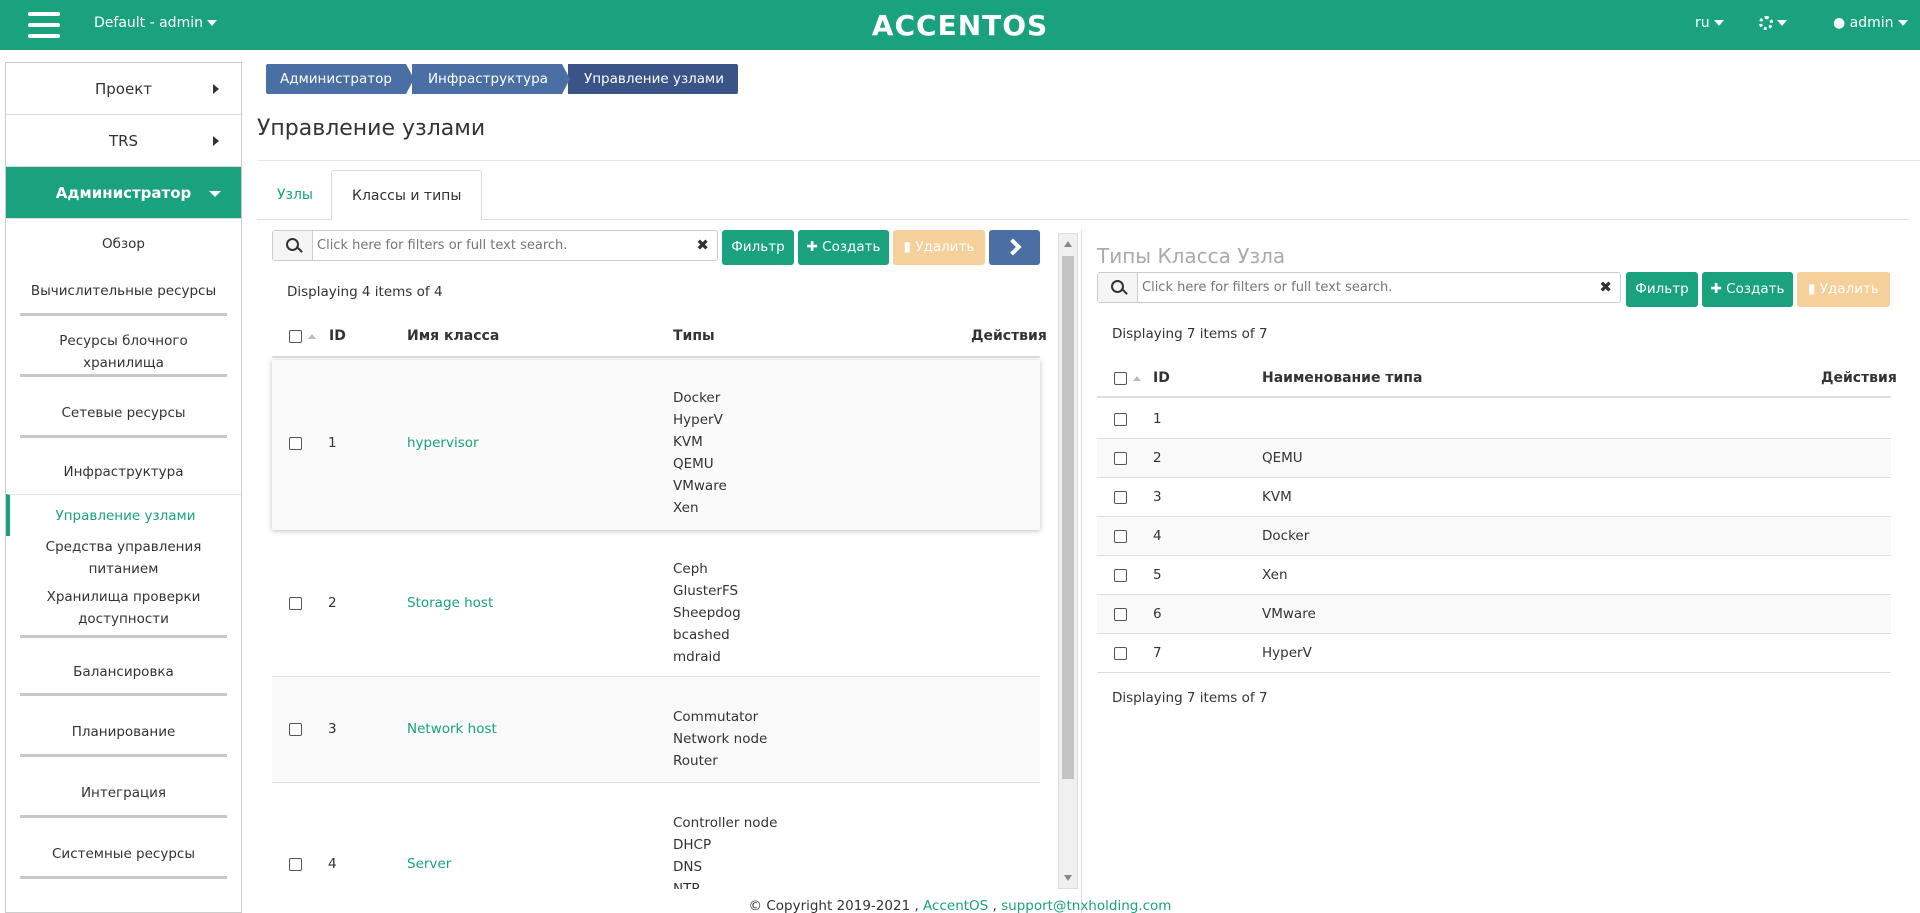  Describe the element at coordinates (1083, 195) in the screenshot. I see `tab-bar: Узлы Классы и типы` at that location.